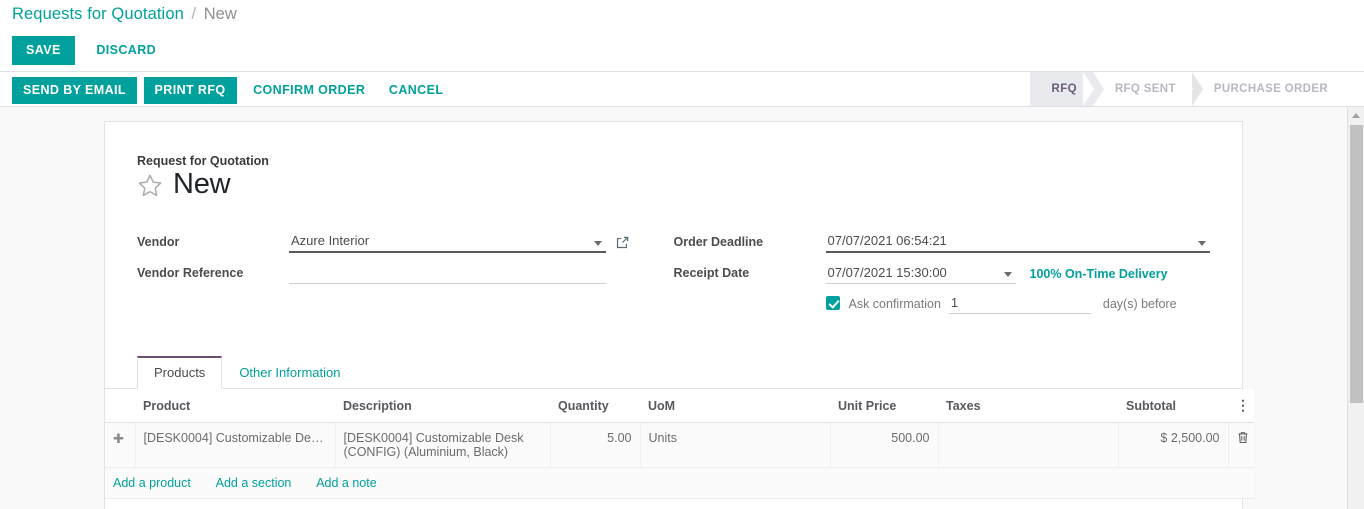  What do you see at coordinates (416, 90) in the screenshot?
I see `cancel-button: CANCEL` at bounding box center [416, 90].